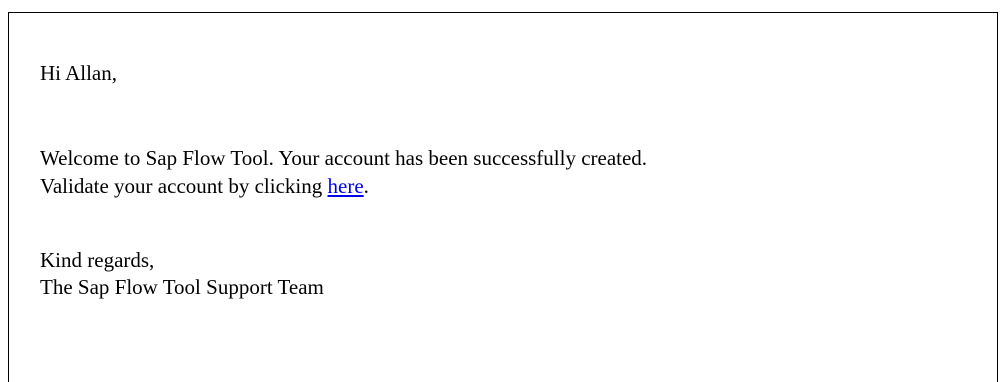  Describe the element at coordinates (78, 73) in the screenshot. I see `greeting-text: Hi Allan,` at that location.